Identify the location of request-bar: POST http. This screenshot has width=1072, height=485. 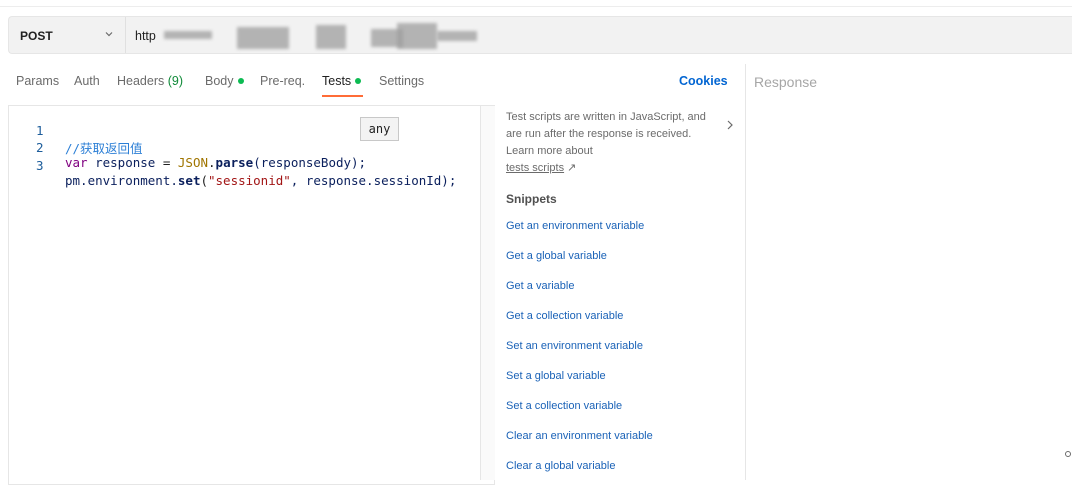
(540, 35).